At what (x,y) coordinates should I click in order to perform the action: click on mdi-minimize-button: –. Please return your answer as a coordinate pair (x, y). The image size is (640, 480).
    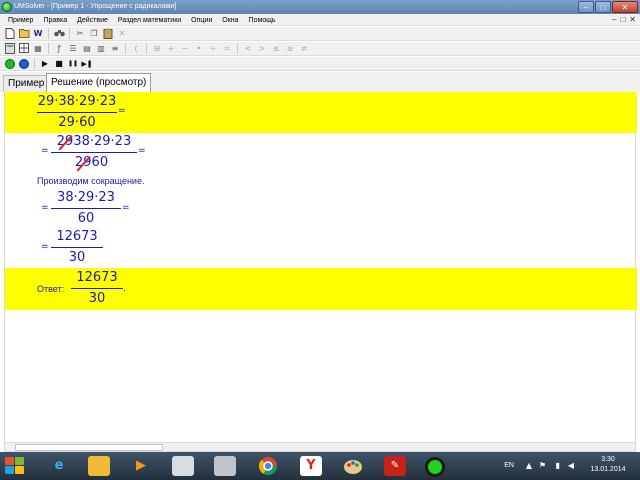
    Looking at the image, I should click on (614, 20).